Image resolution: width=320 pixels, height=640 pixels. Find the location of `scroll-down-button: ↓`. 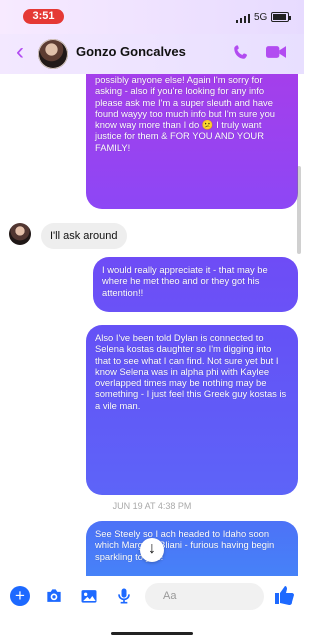

scroll-down-button: ↓ is located at coordinates (152, 550).